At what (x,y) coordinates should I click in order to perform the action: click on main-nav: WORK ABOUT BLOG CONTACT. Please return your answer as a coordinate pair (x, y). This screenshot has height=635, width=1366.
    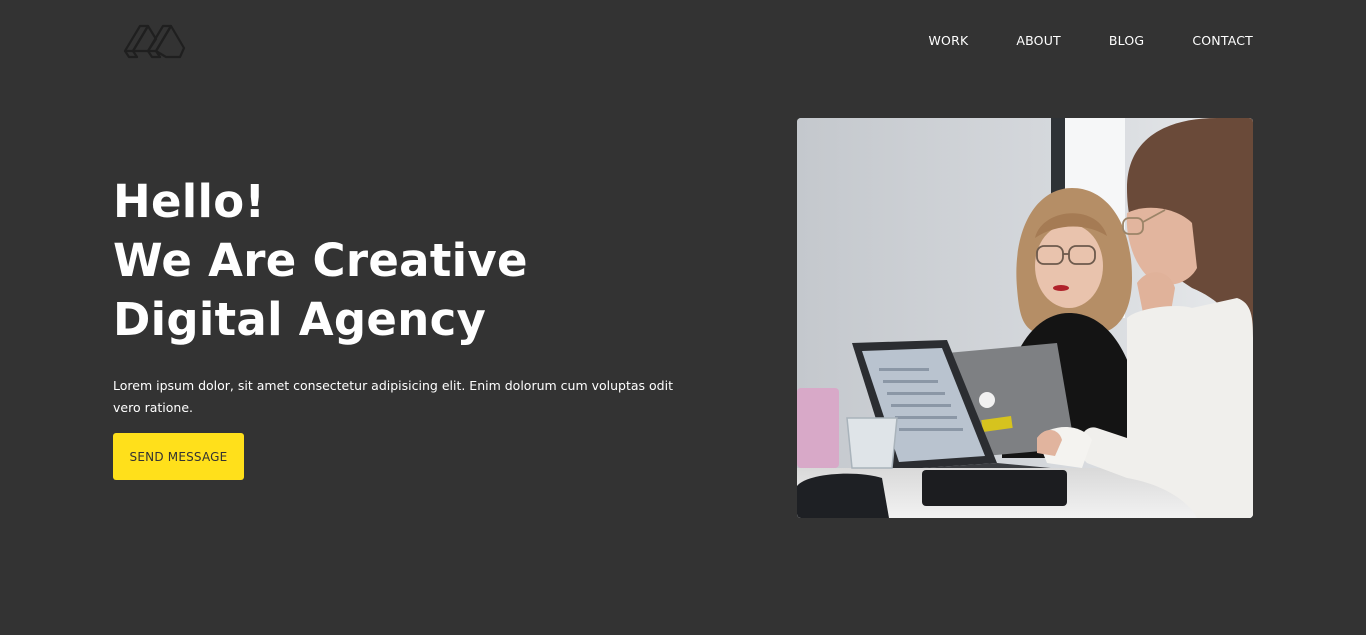
    Looking at the image, I should click on (1066, 40).